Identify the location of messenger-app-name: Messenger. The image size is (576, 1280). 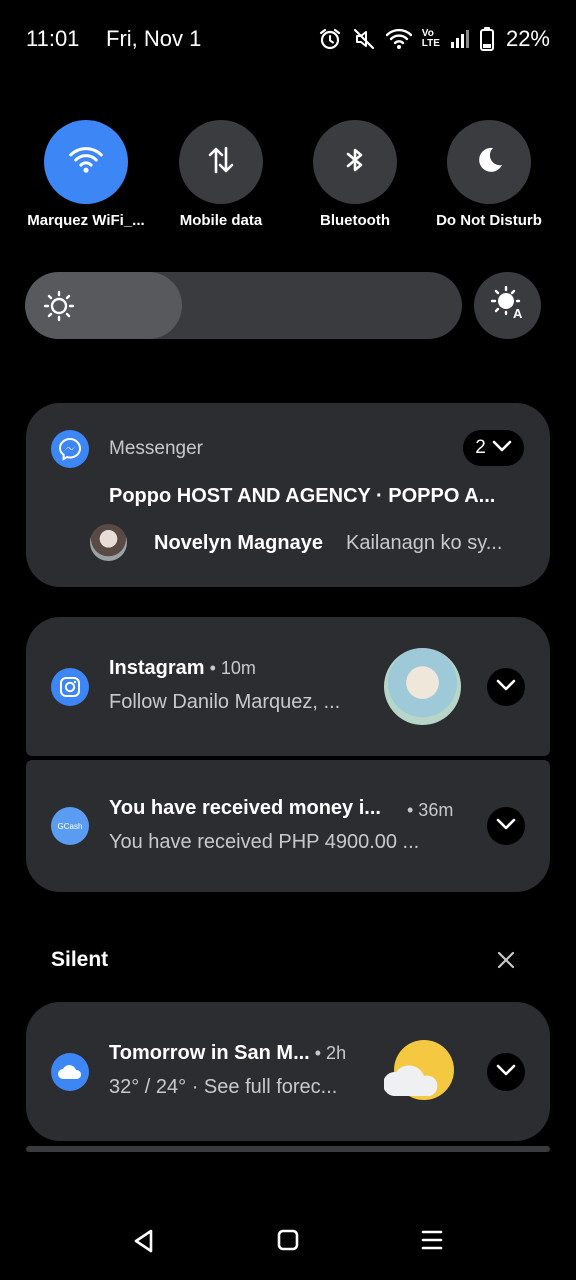
(156, 448).